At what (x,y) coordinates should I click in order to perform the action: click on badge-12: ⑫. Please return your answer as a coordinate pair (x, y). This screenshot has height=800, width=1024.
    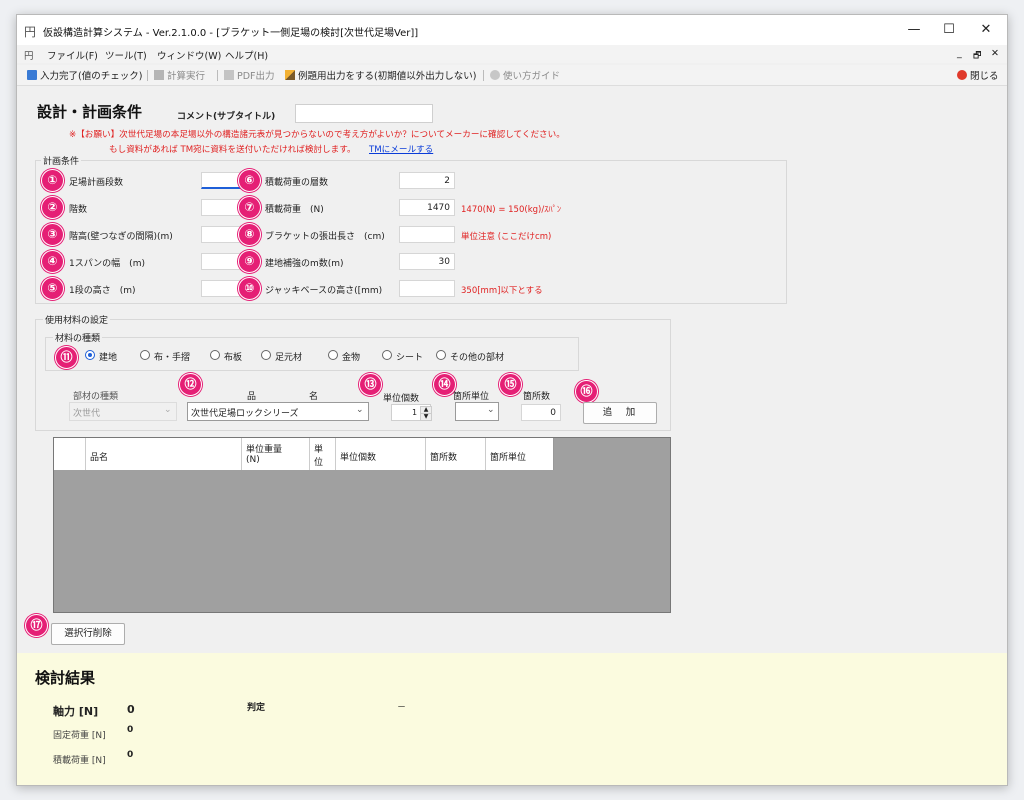
    Looking at the image, I should click on (190, 384).